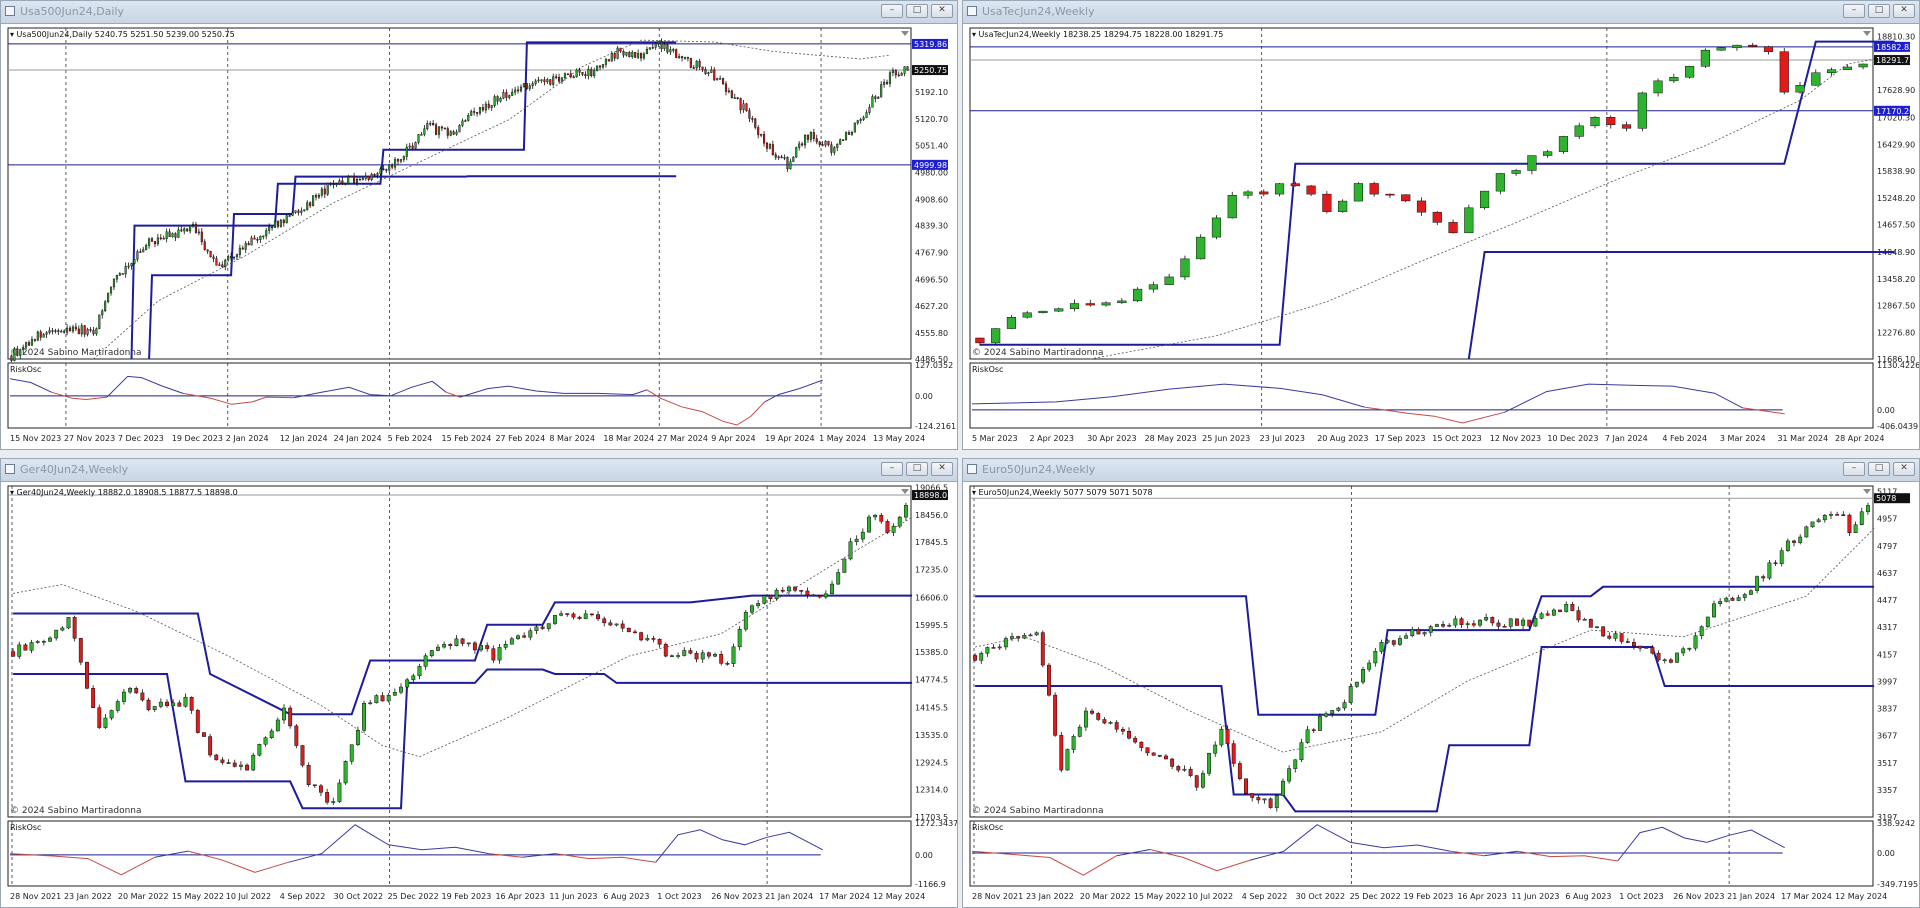 The image size is (1920, 908). What do you see at coordinates (972, 469) in the screenshot?
I see `chart-window-icon` at bounding box center [972, 469].